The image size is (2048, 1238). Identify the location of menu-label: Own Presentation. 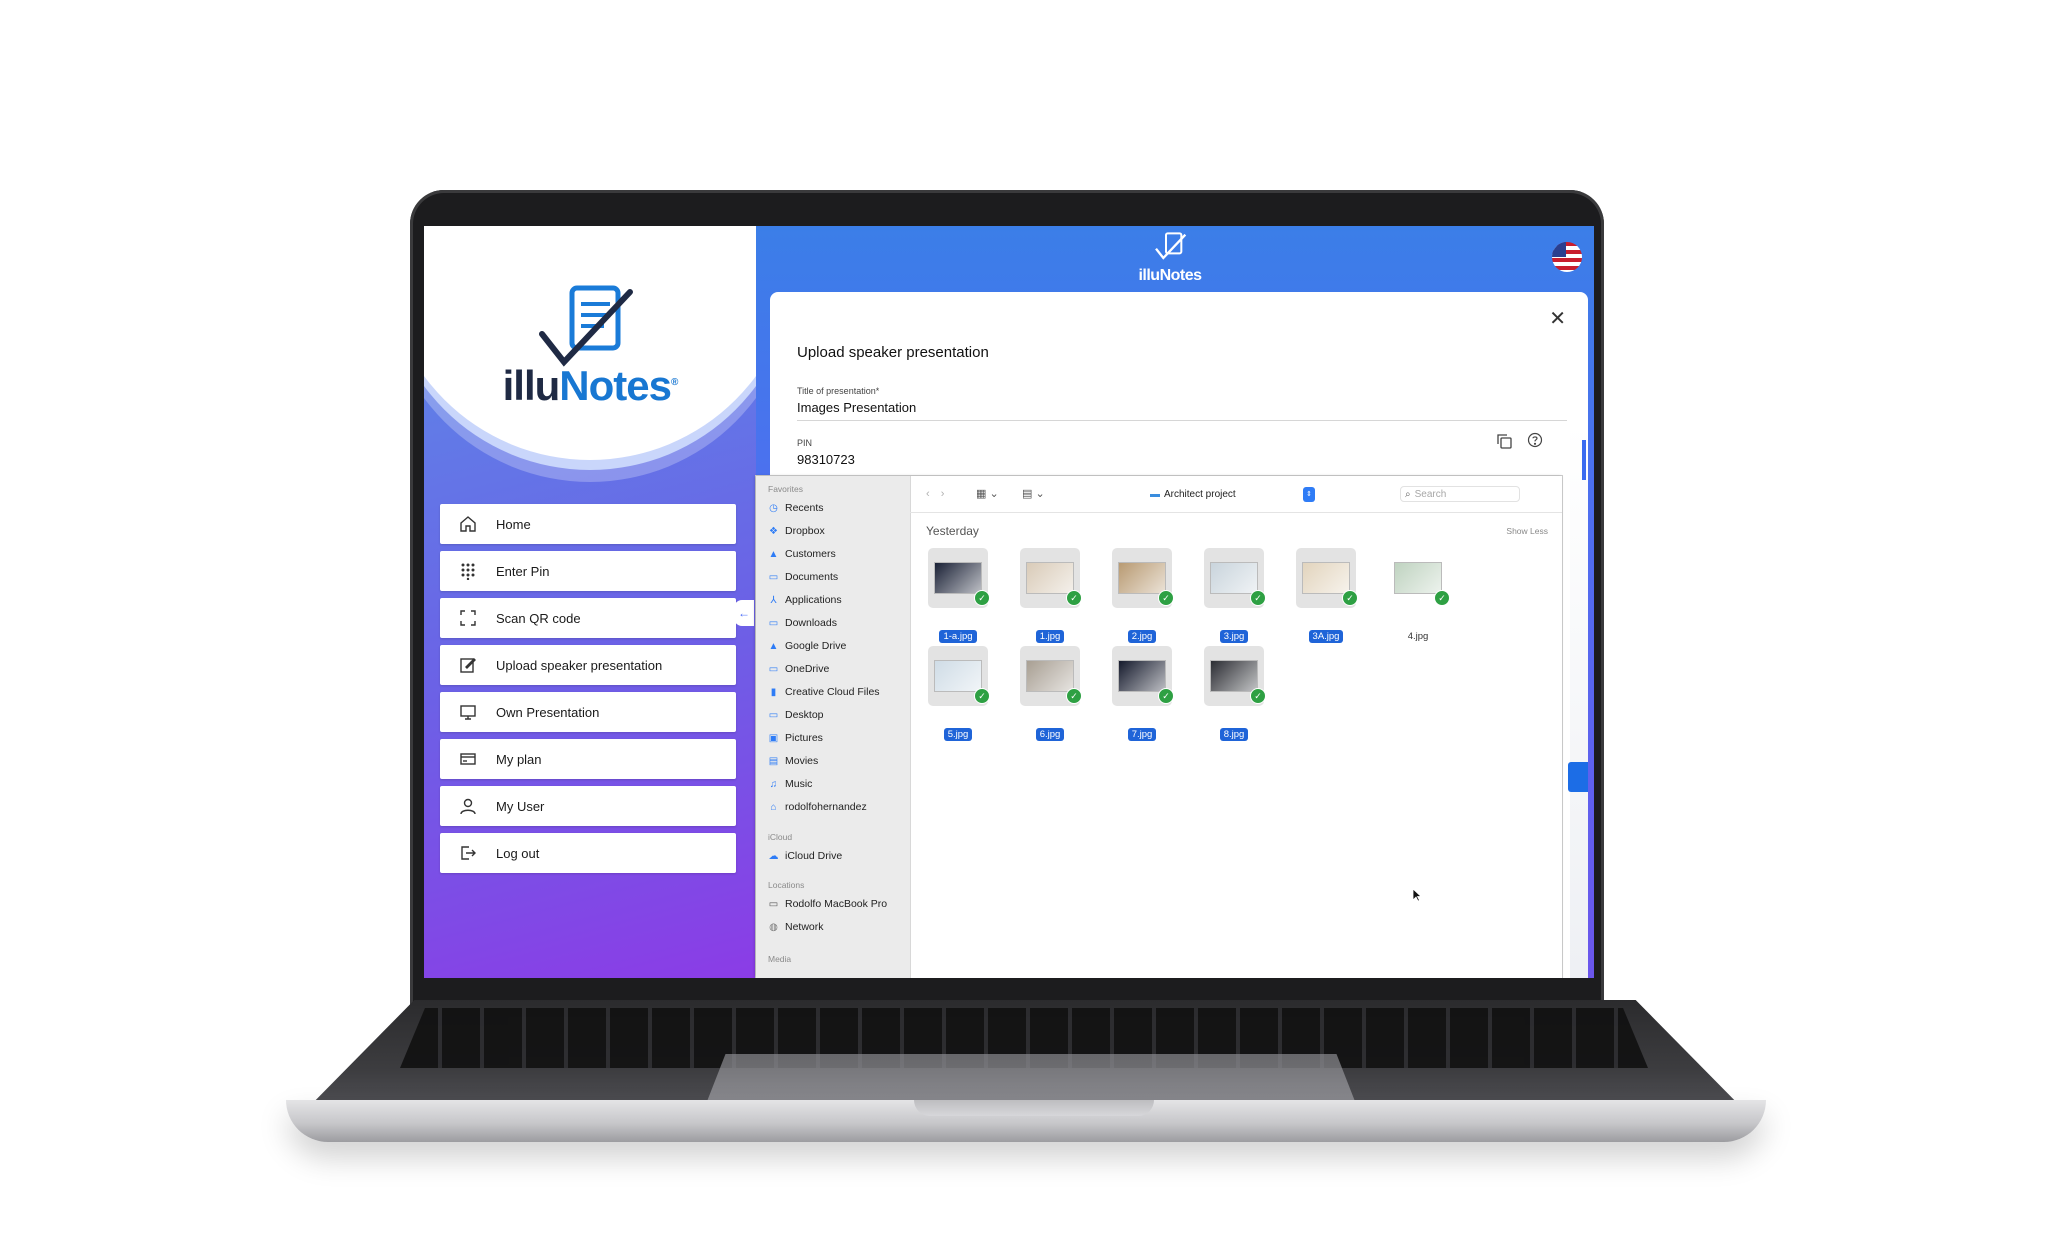
(548, 712).